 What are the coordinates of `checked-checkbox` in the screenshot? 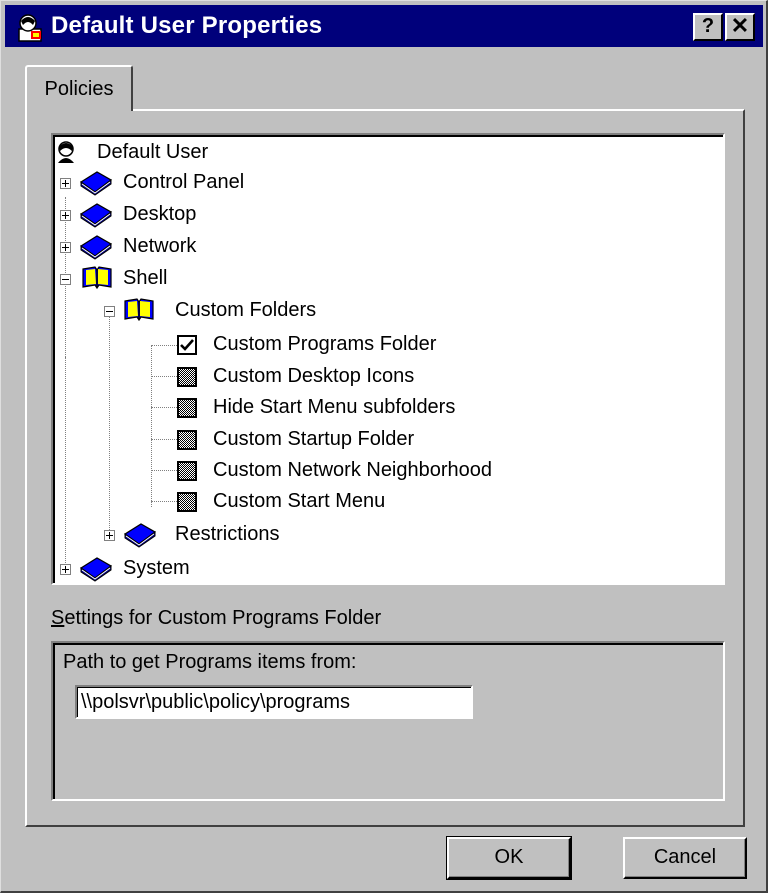 It's located at (187, 345).